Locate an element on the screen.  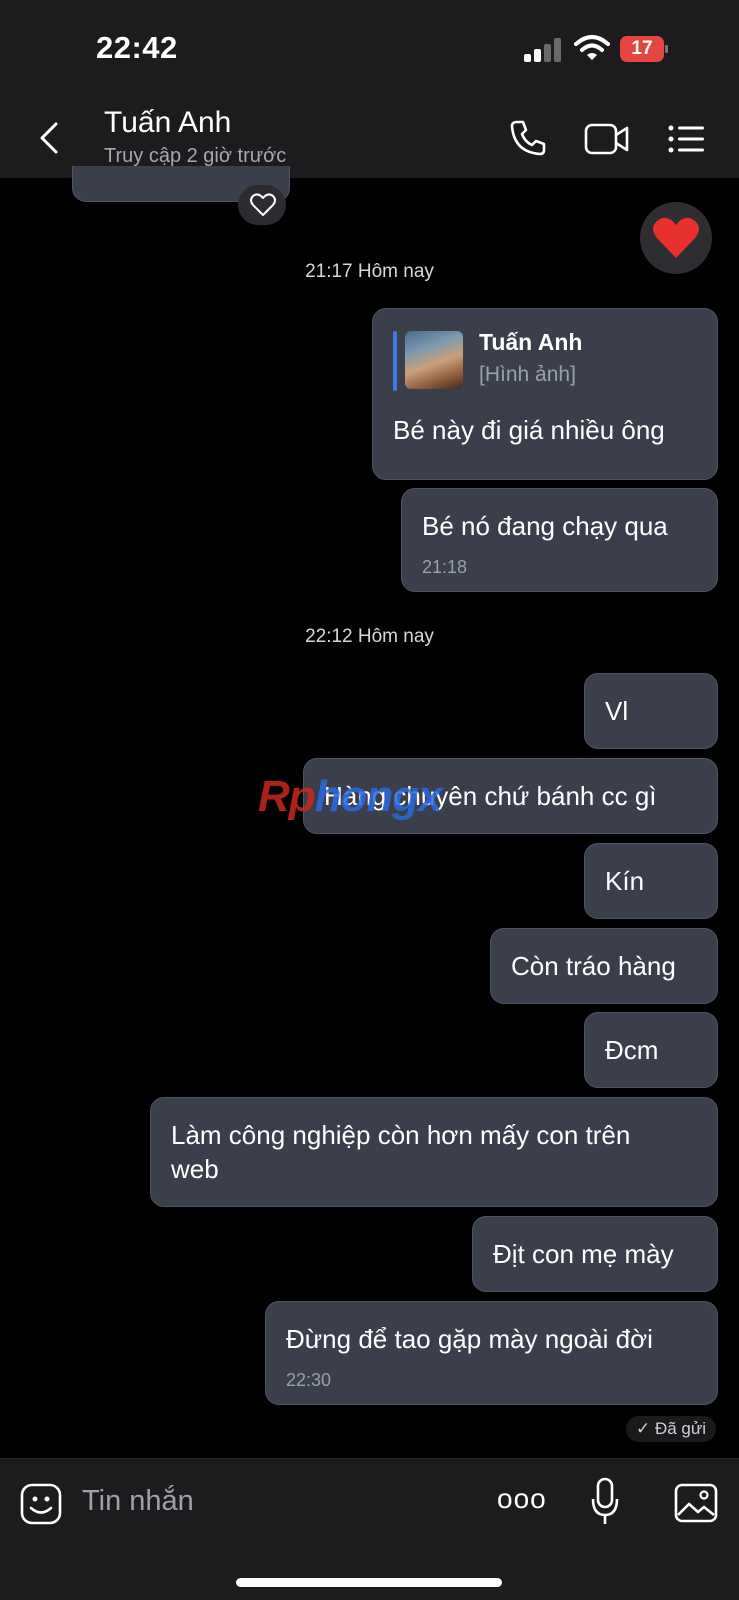
sent-status: ✓ Đã gửi is located at coordinates (671, 1429).